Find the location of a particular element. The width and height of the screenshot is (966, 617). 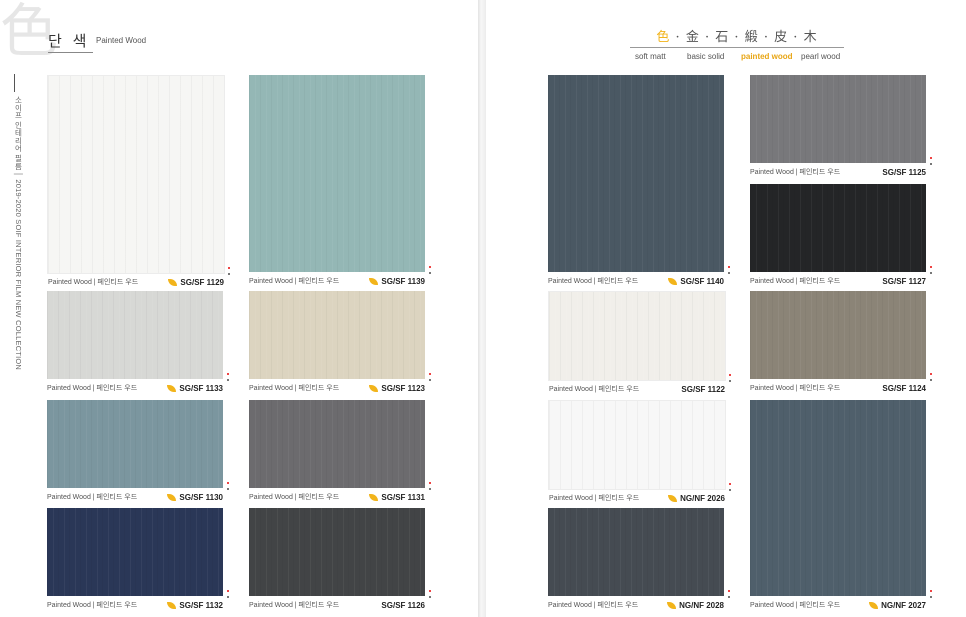

product-code: SG/SF 1123 is located at coordinates (397, 389).